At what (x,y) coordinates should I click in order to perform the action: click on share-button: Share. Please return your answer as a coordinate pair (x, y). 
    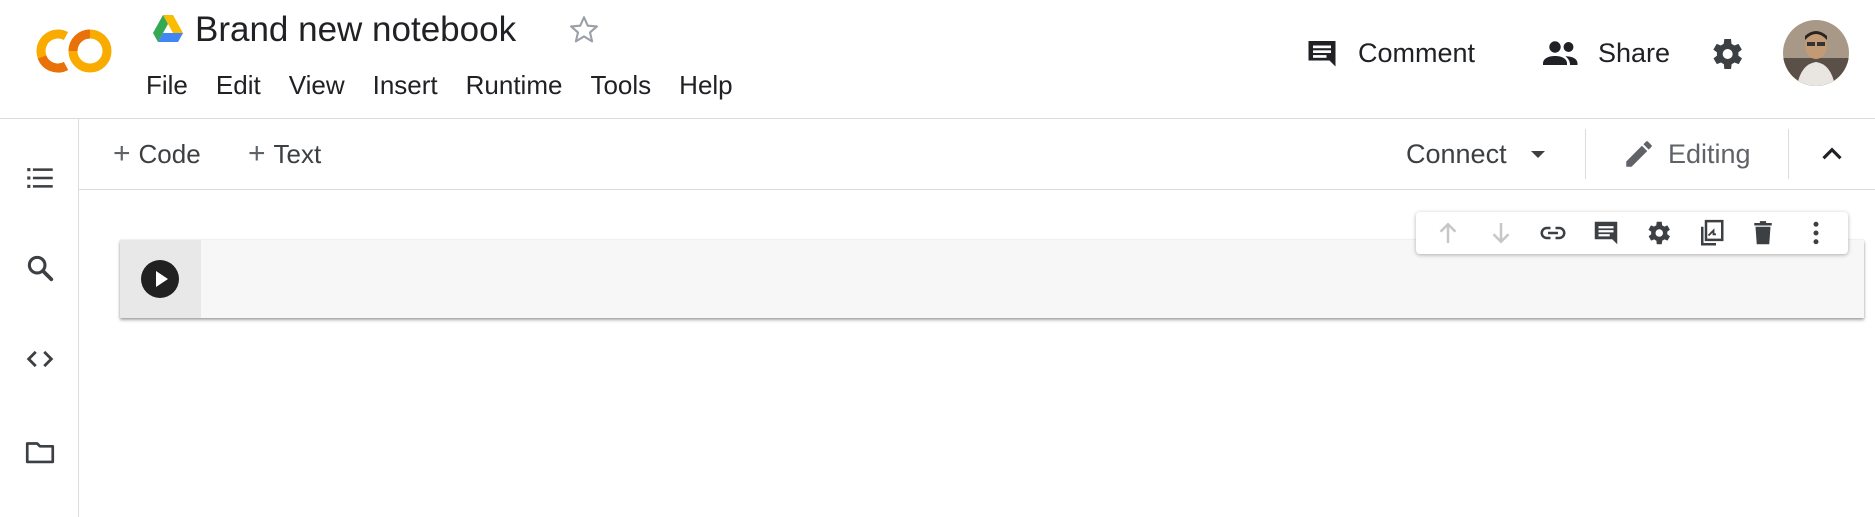
    Looking at the image, I should click on (1605, 53).